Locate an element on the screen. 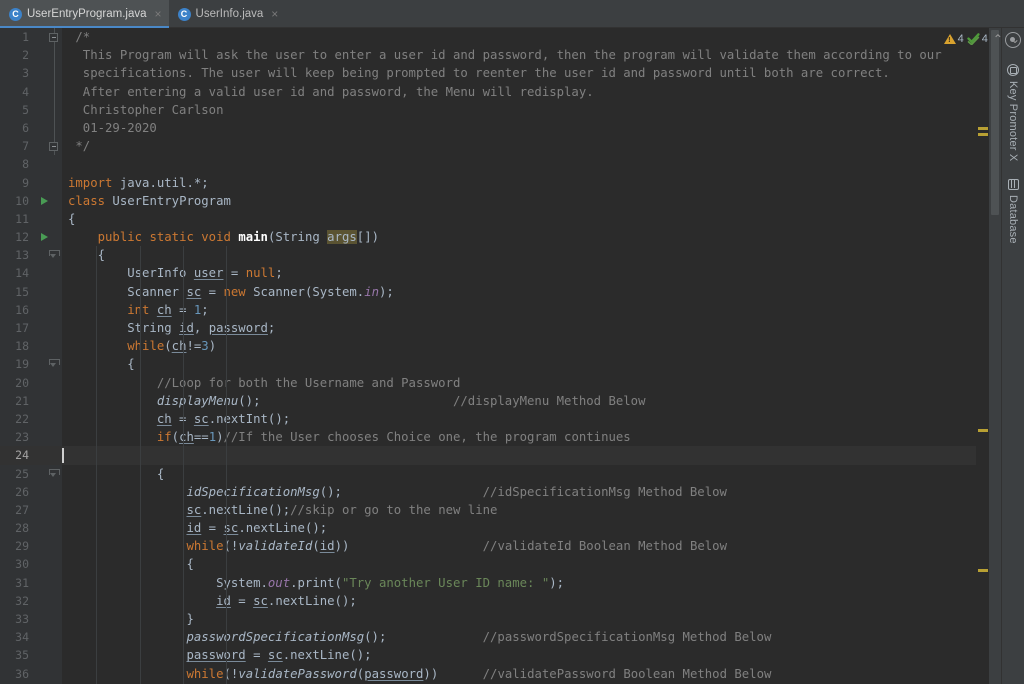  code-line: 9 import java.util.*; is located at coordinates (488, 182).